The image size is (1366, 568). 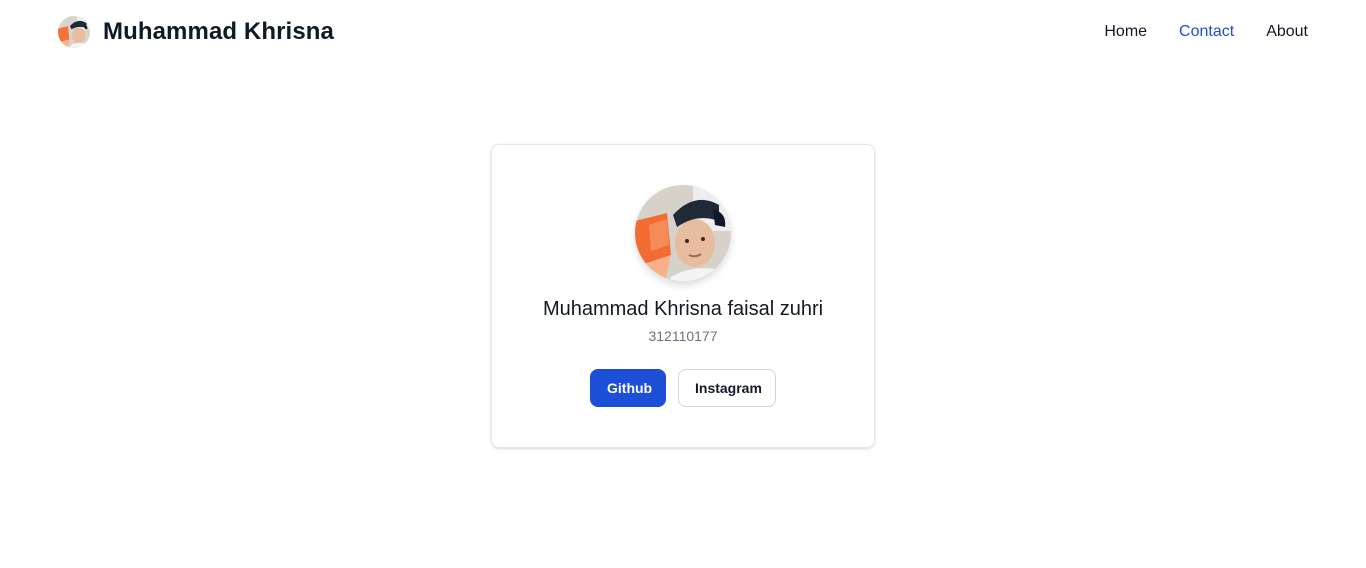 I want to click on profile-avatar, so click(x=683, y=233).